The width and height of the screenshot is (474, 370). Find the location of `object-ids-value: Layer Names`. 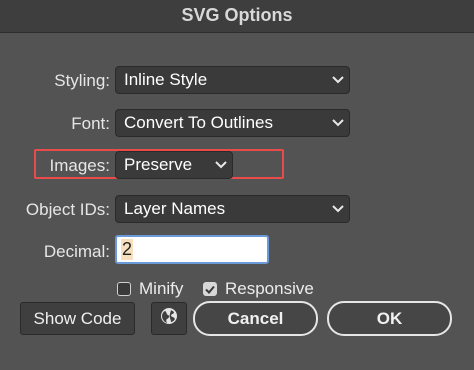

object-ids-value: Layer Names is located at coordinates (175, 208).